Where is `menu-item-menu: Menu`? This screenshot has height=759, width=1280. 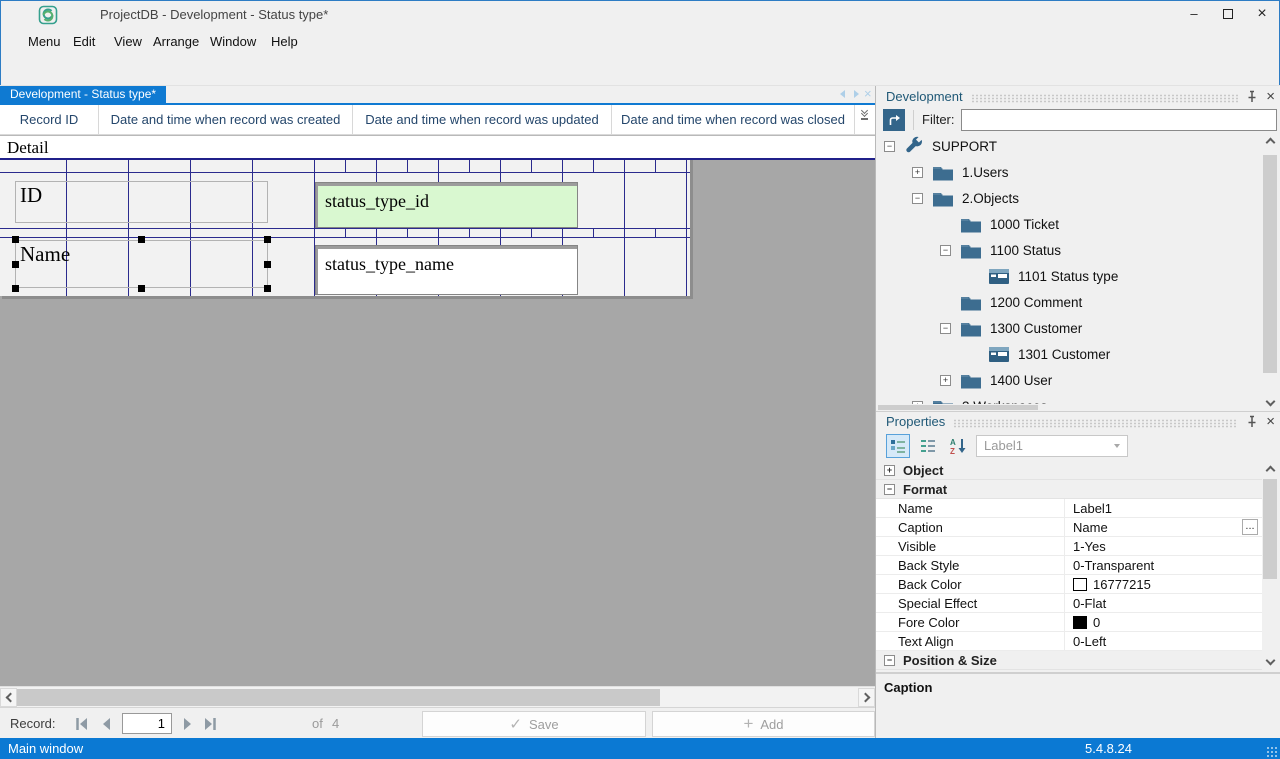 menu-item-menu: Menu is located at coordinates (44, 42).